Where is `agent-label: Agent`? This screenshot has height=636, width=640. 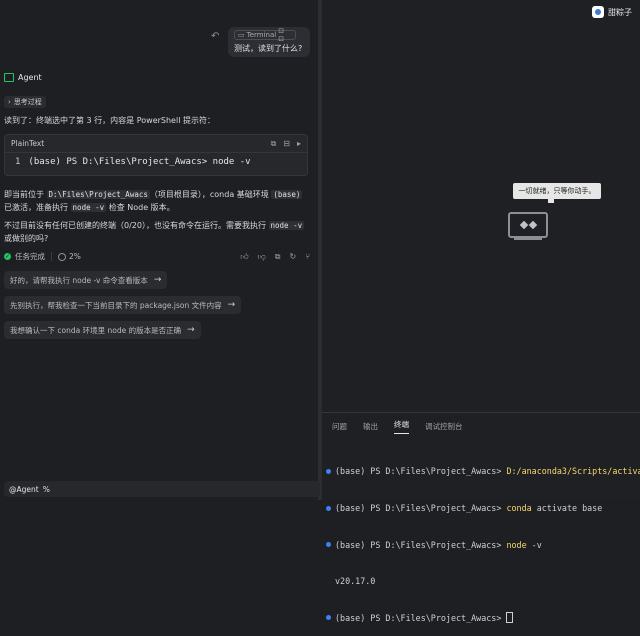
agent-label: Agent is located at coordinates (30, 77).